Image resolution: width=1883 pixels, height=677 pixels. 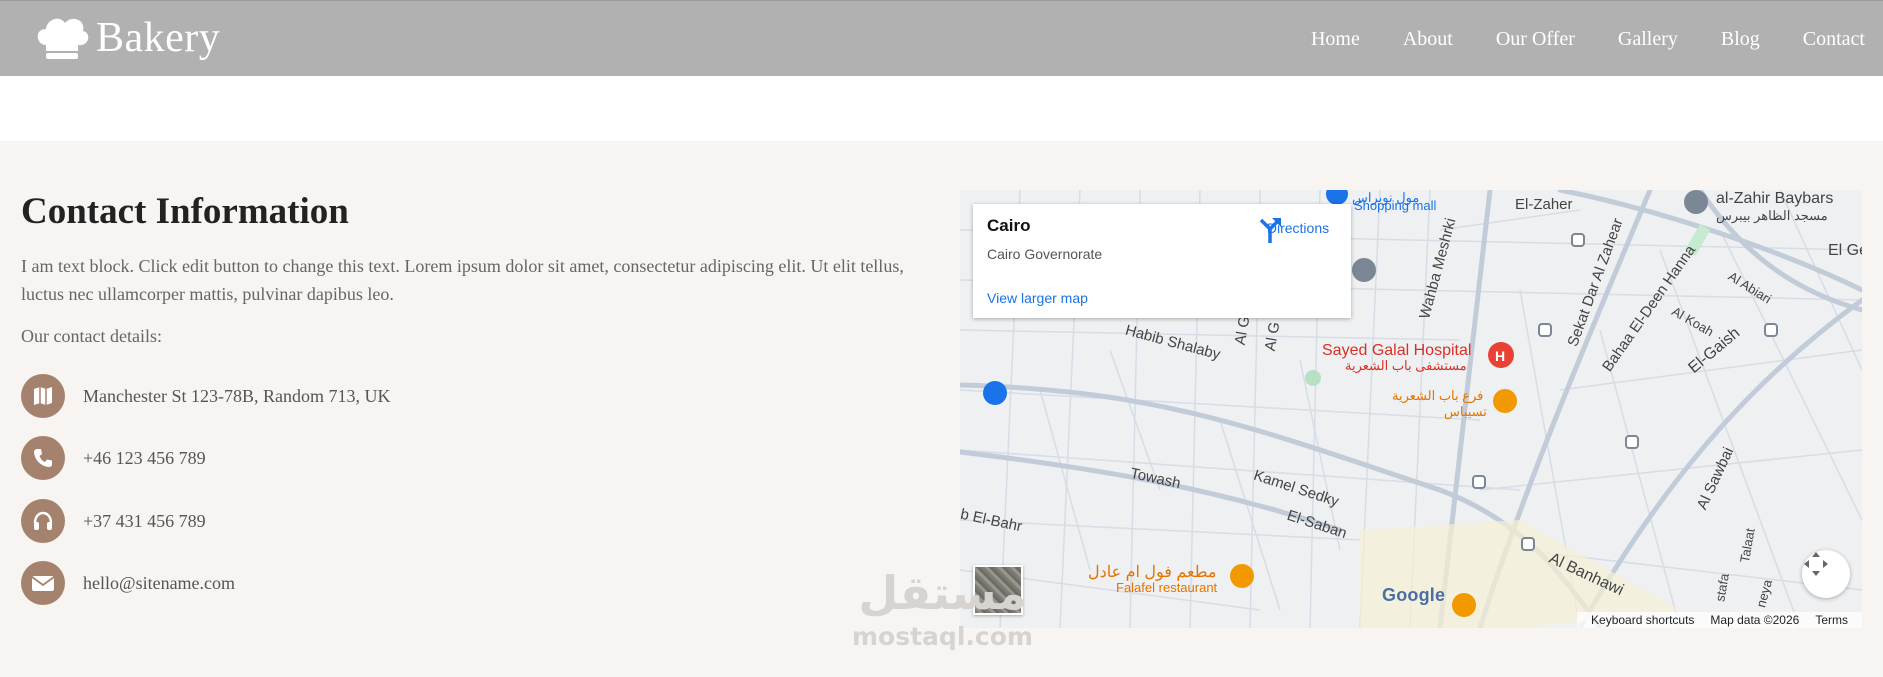 What do you see at coordinates (1544, 204) in the screenshot?
I see `map-label-el-zaher: El-Zaher` at bounding box center [1544, 204].